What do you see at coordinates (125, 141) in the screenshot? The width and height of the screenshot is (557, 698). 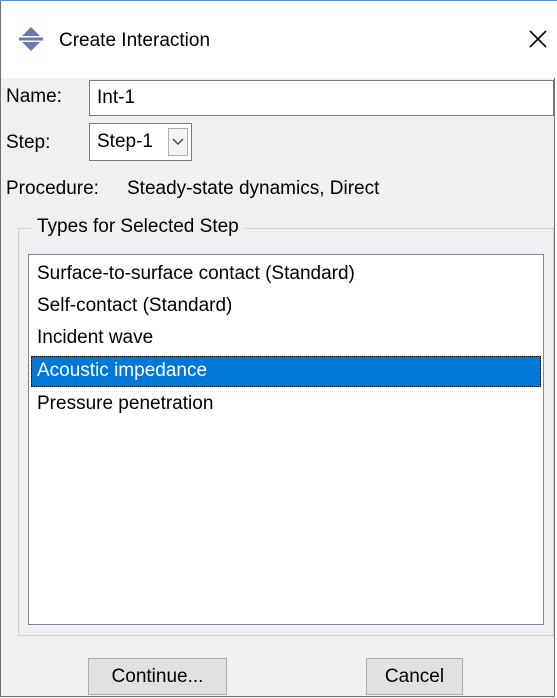 I see `step-select-value: Step-1` at bounding box center [125, 141].